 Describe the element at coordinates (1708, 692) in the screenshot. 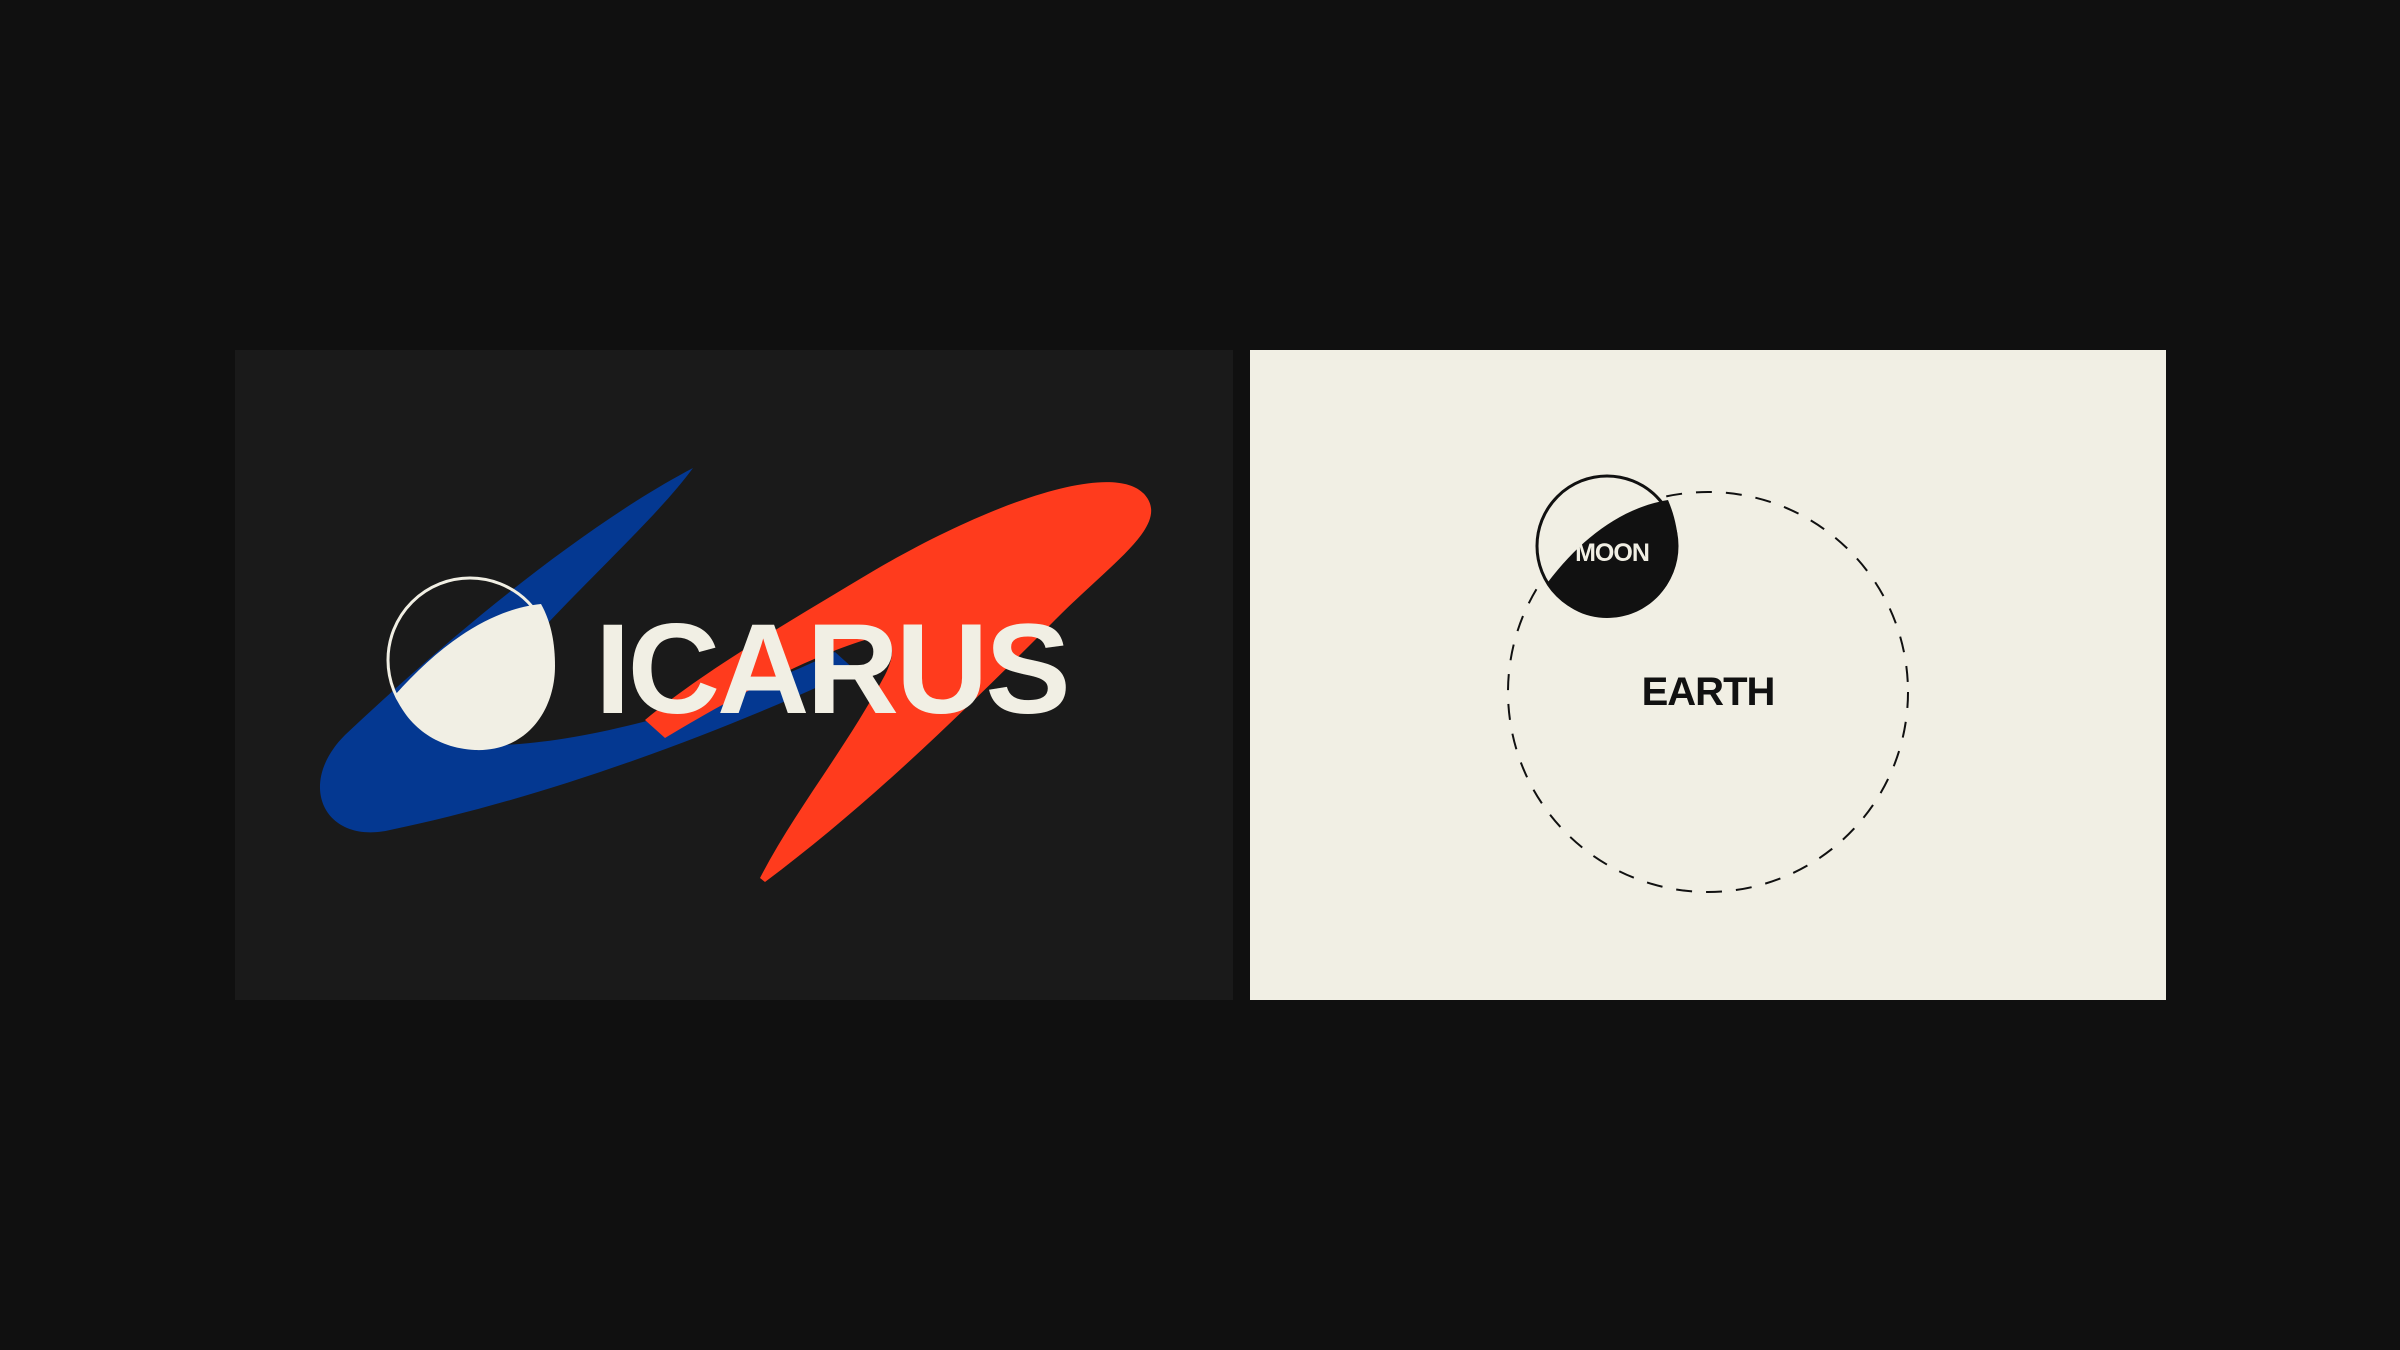

I see `earth-label: EARTH` at that location.